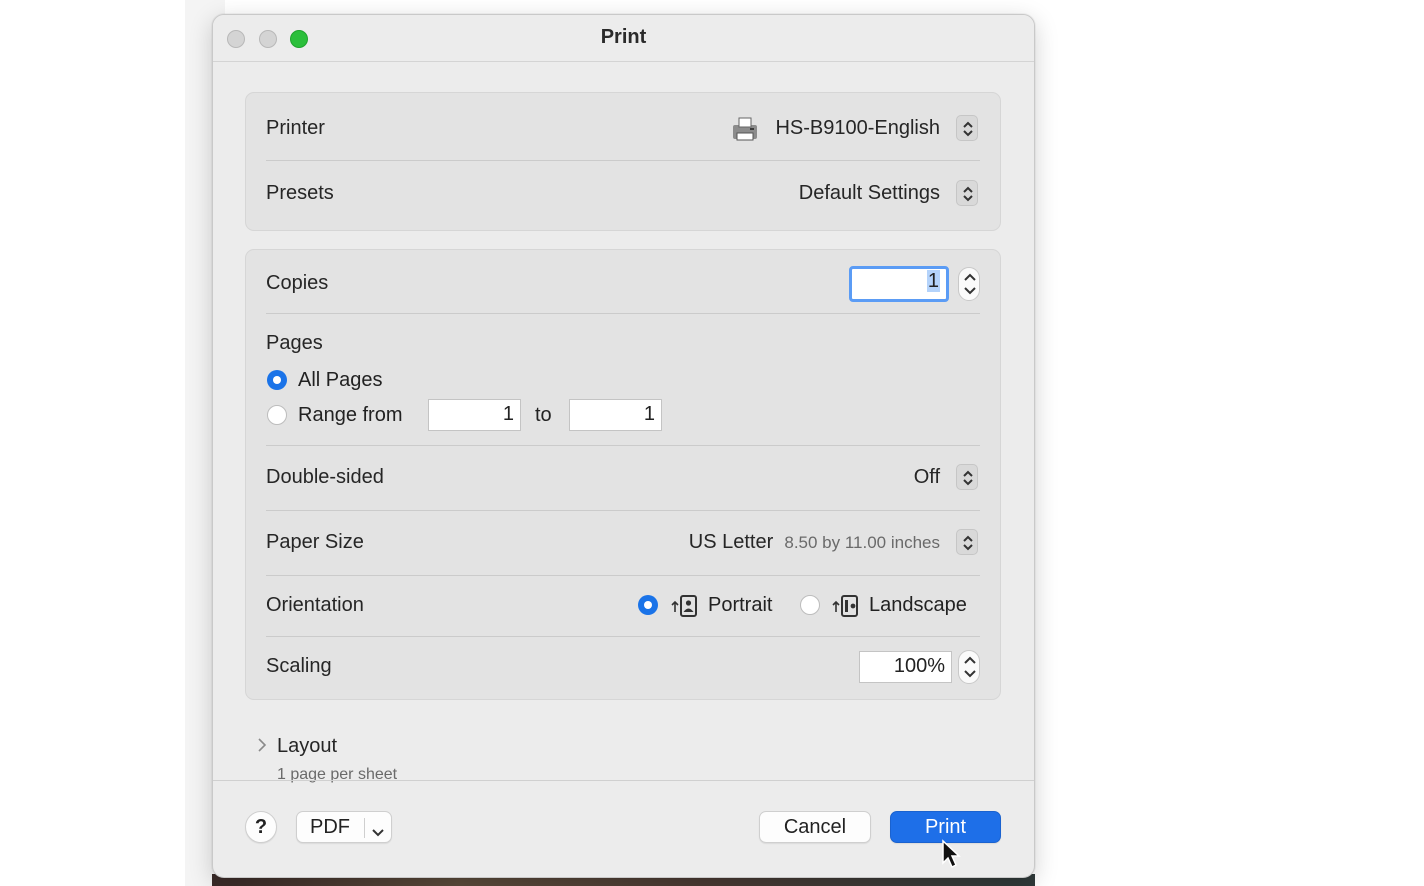 This screenshot has width=1424, height=886. Describe the element at coordinates (262, 747) in the screenshot. I see `chevron-right-icon` at that location.